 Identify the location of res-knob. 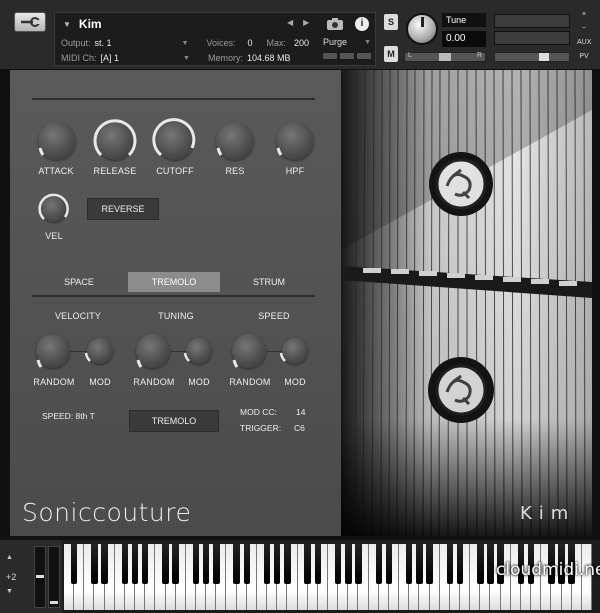
(235, 141).